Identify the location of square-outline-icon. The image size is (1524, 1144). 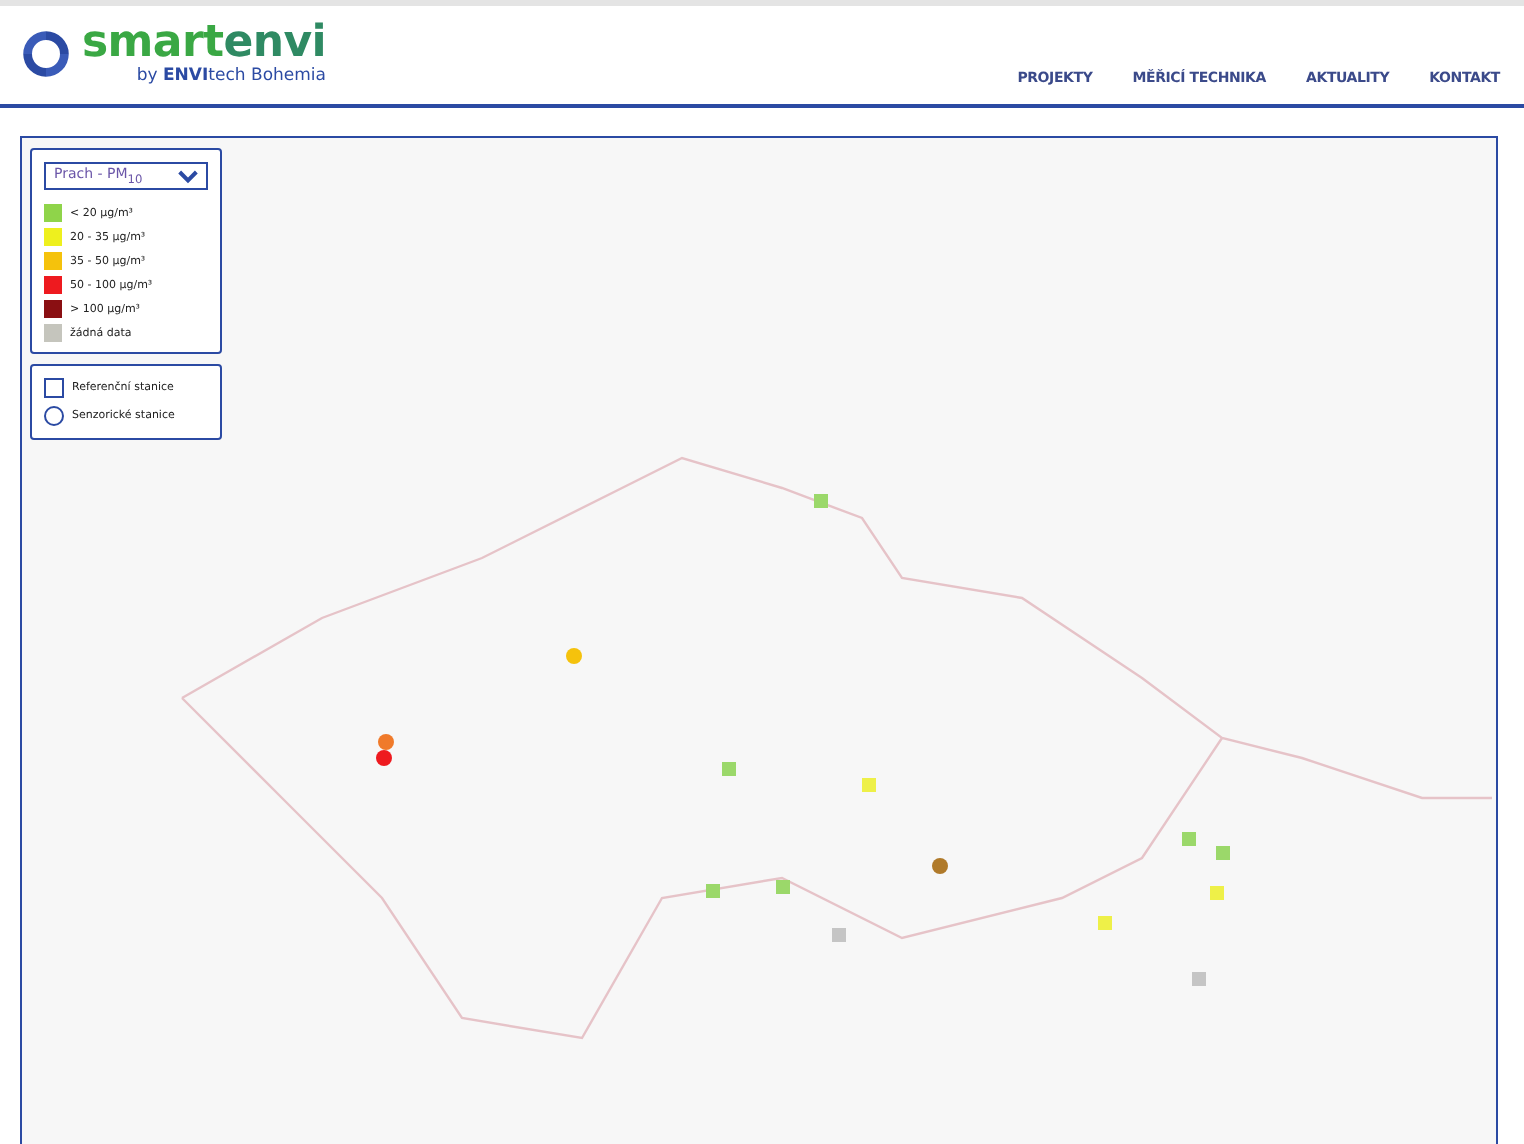
(54, 388).